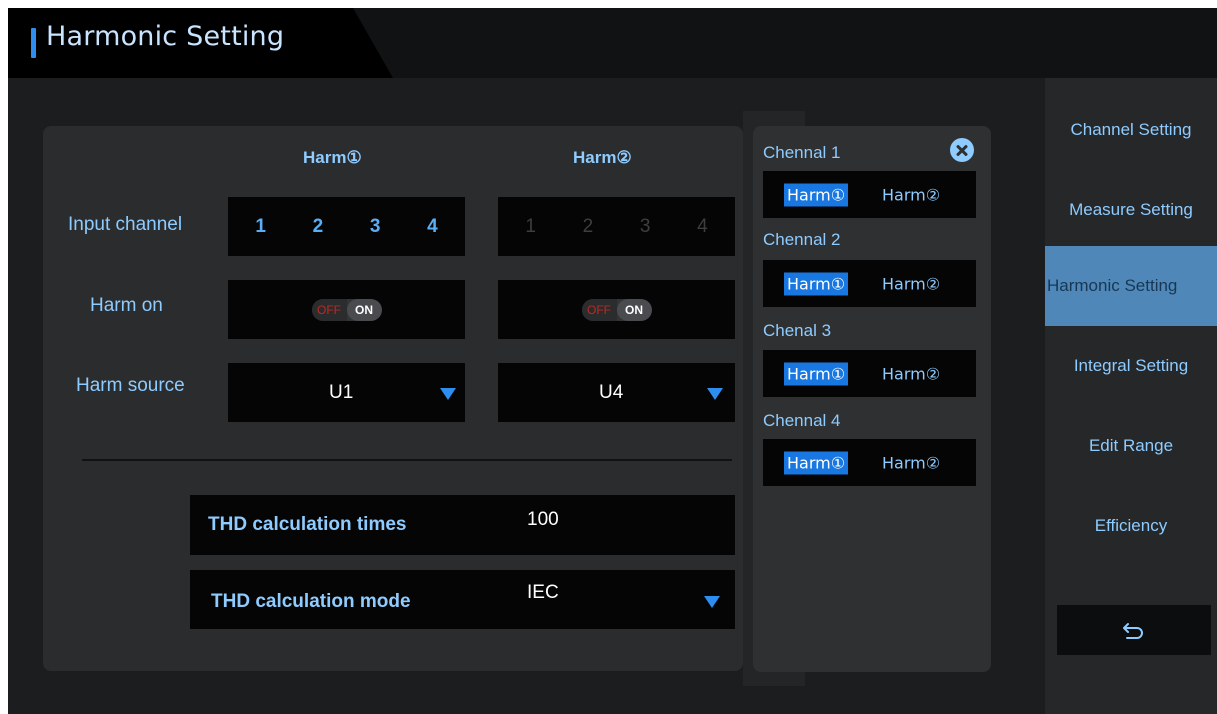 The image size is (1217, 714). I want to click on harm2-channel-selector: 1 2 3 4, so click(616, 226).